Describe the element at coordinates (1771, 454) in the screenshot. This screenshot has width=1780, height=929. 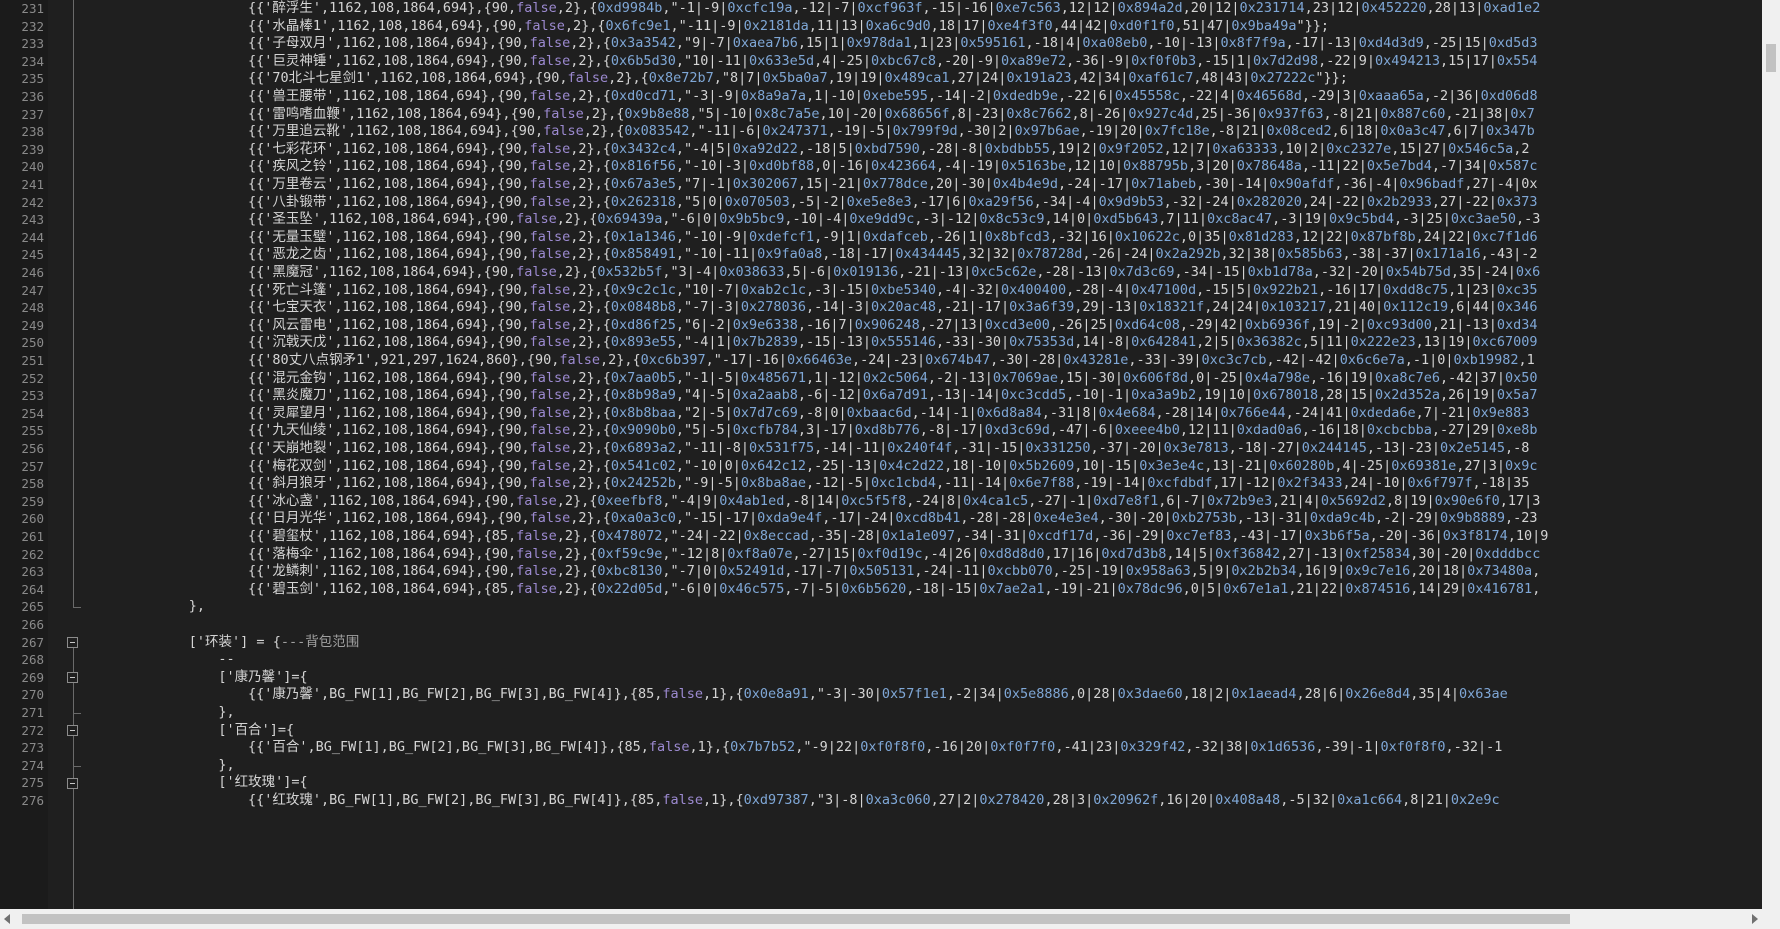
I see `vertical-scrollbar` at that location.